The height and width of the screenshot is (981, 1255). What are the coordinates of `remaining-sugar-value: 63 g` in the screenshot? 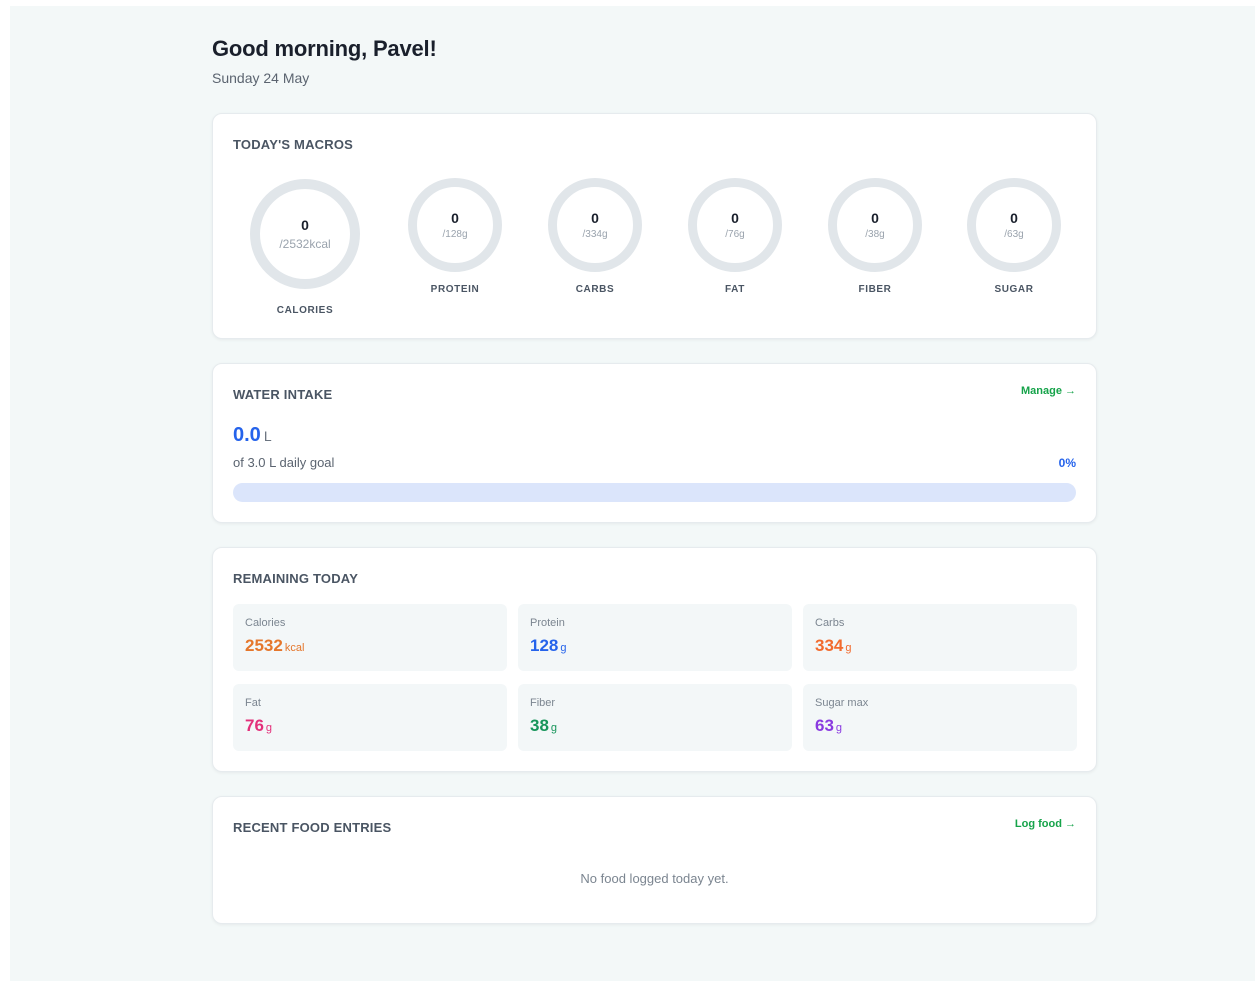 It's located at (828, 726).